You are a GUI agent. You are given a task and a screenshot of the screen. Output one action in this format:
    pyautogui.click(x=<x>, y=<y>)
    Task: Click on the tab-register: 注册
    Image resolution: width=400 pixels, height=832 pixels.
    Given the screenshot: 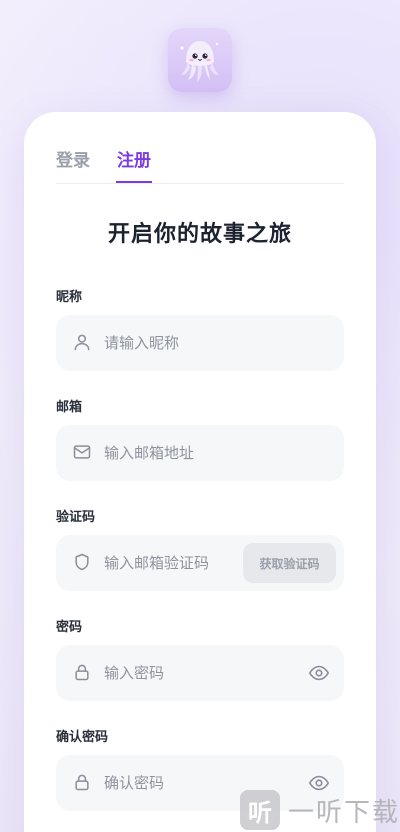 What is the action you would take?
    pyautogui.click(x=134, y=164)
    